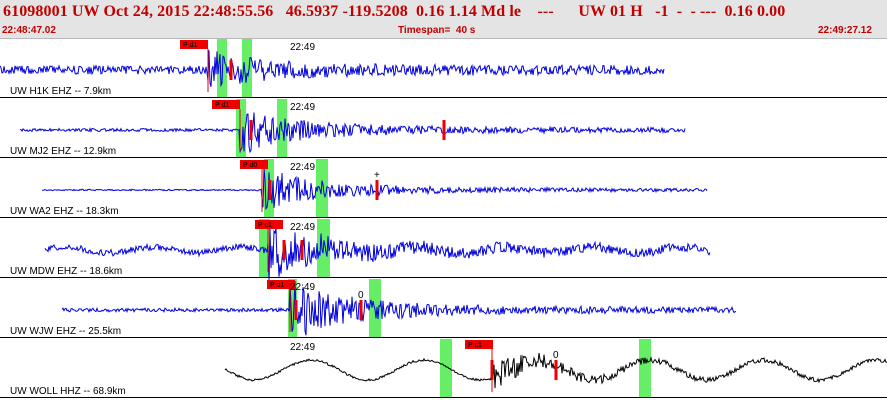  Describe the element at coordinates (377, 175) in the screenshot. I see `phase-mark: +` at that location.